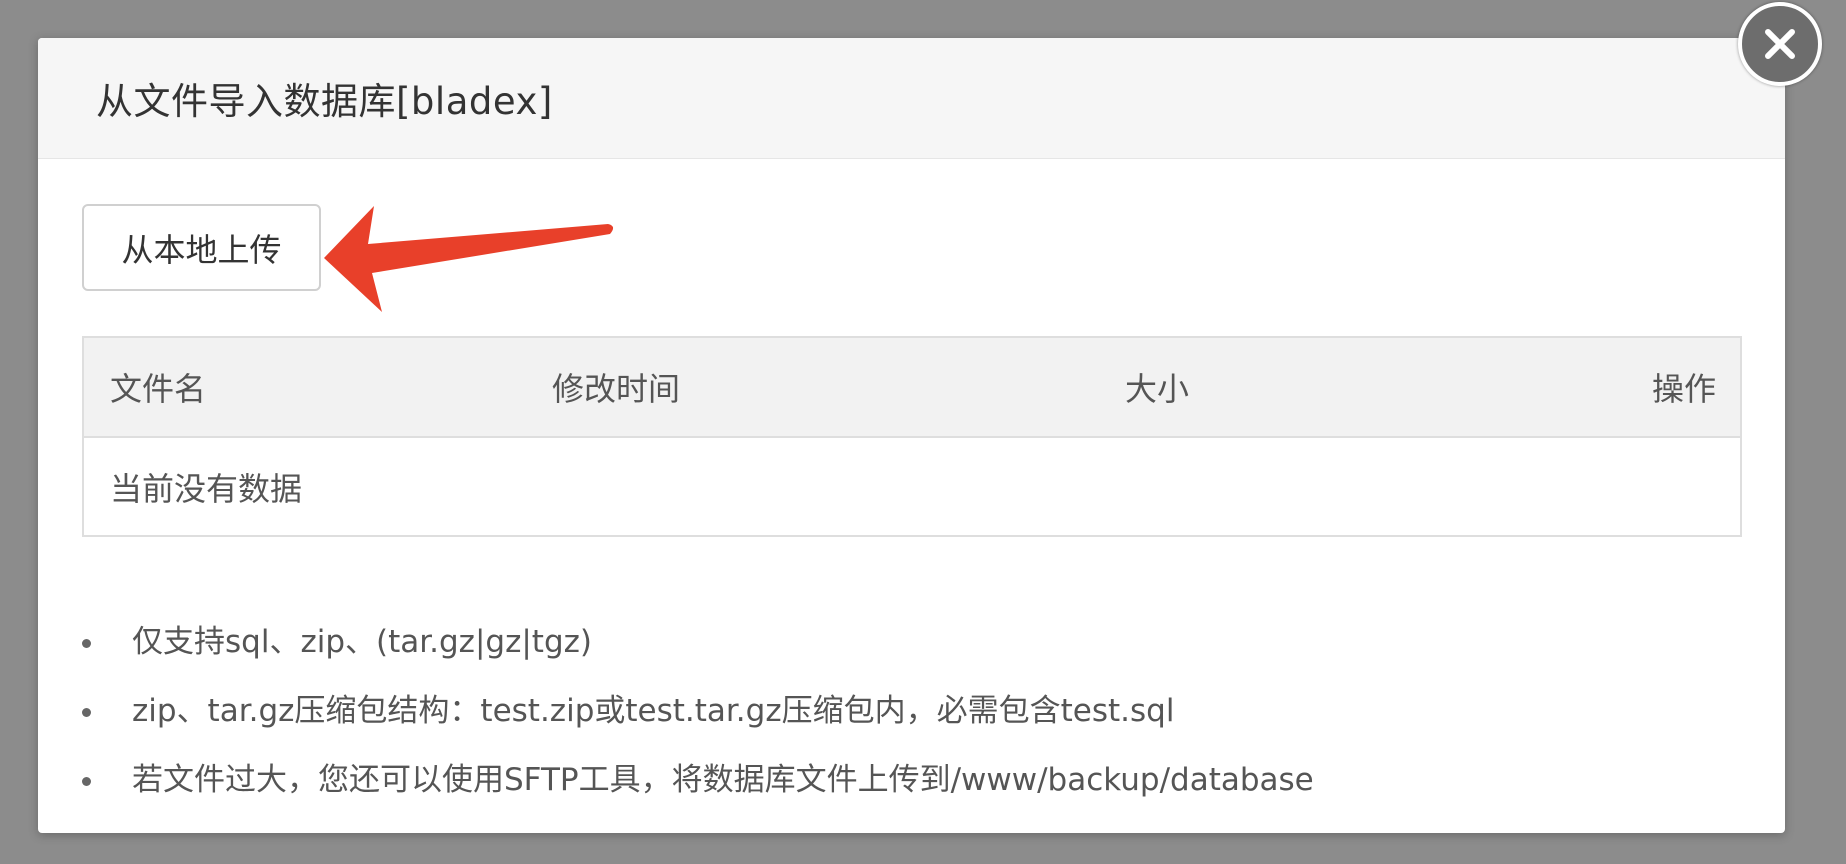 This screenshot has height=864, width=1846. I want to click on column-header-filename: 文件名, so click(158, 389).